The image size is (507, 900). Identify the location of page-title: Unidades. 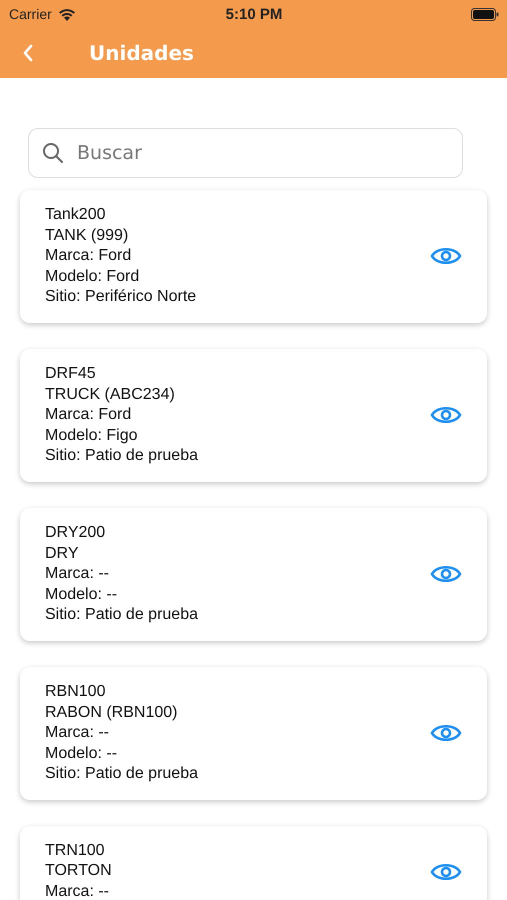
(141, 53).